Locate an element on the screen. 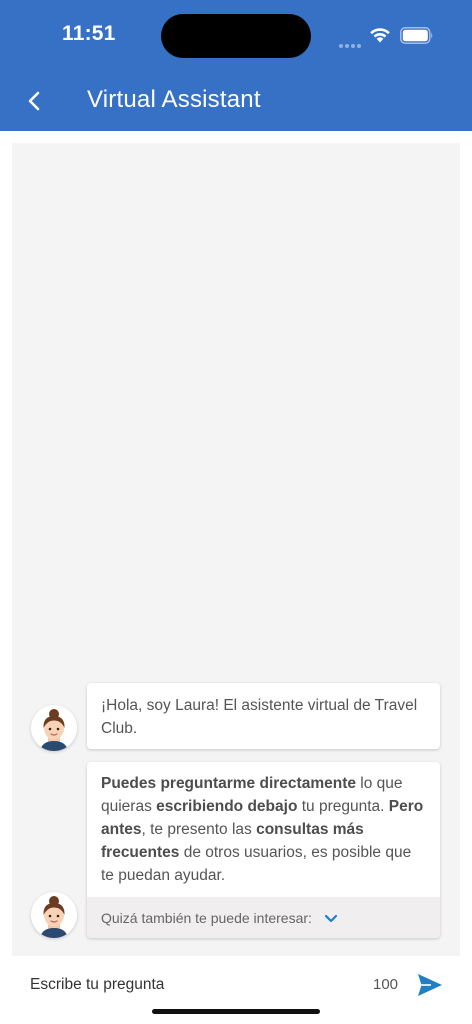  question-input is located at coordinates (190, 985).